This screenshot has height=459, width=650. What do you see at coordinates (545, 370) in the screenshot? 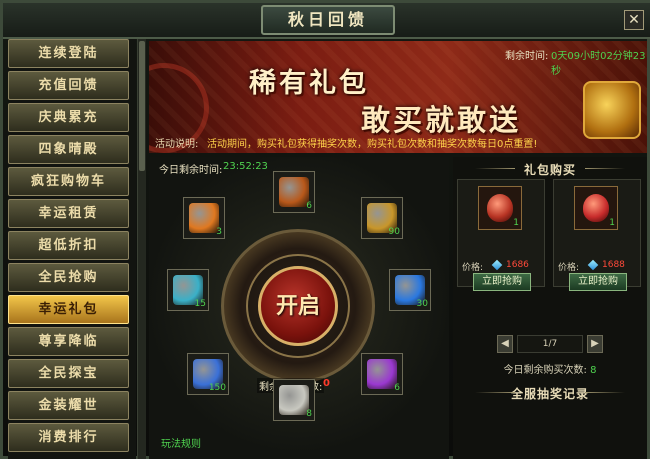
I see `today-buy-label: 今日剩余购买次数:` at bounding box center [545, 370].